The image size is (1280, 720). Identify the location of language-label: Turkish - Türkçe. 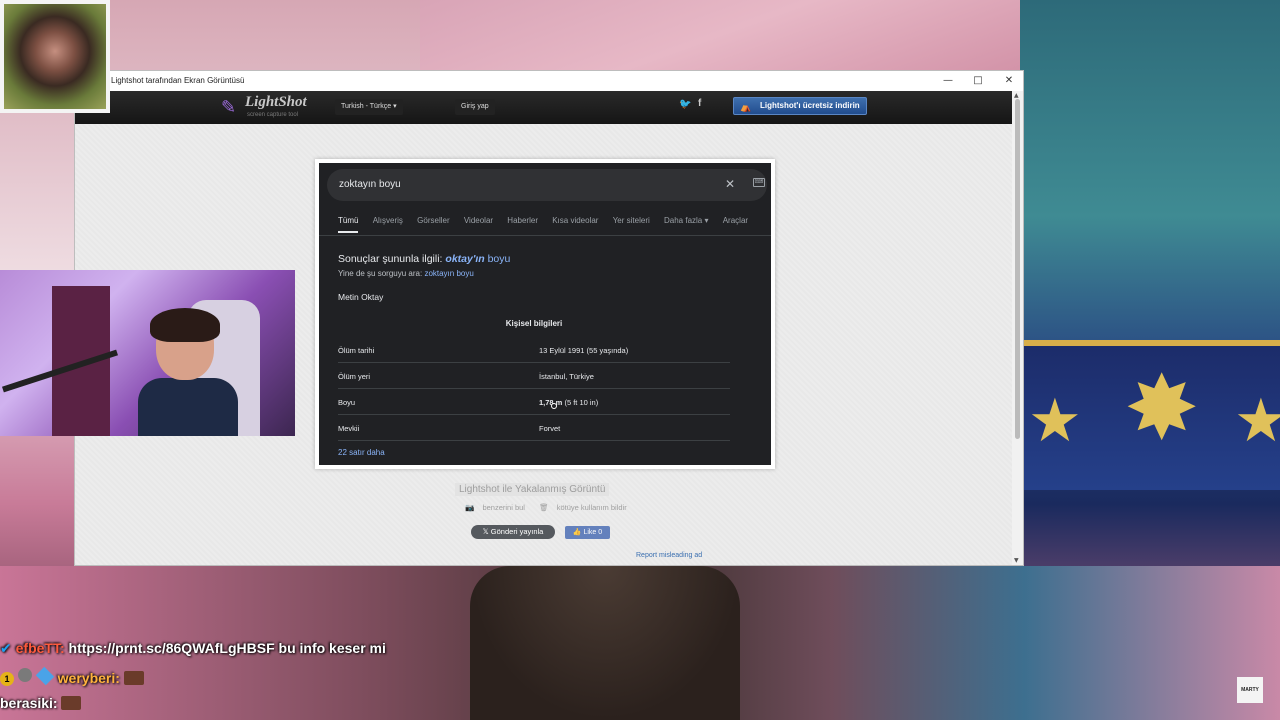
(366, 106).